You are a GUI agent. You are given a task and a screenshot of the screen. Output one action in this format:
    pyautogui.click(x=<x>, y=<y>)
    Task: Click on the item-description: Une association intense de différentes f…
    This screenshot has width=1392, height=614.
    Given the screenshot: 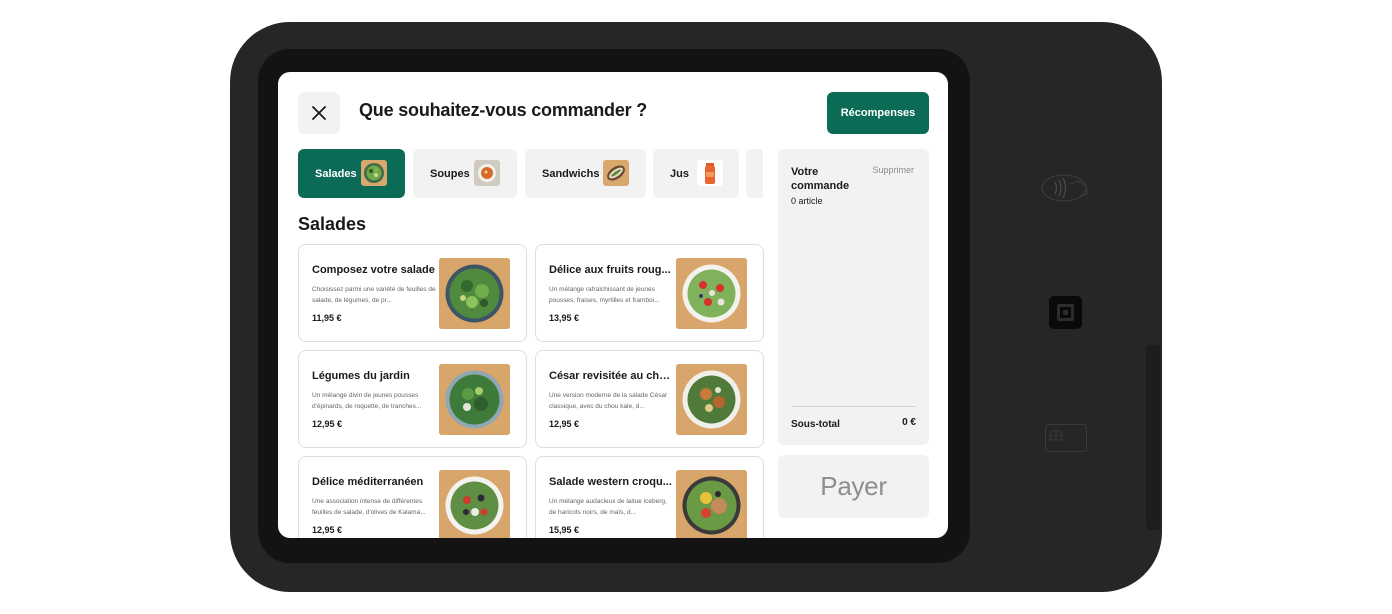 What is the action you would take?
    pyautogui.click(x=369, y=507)
    